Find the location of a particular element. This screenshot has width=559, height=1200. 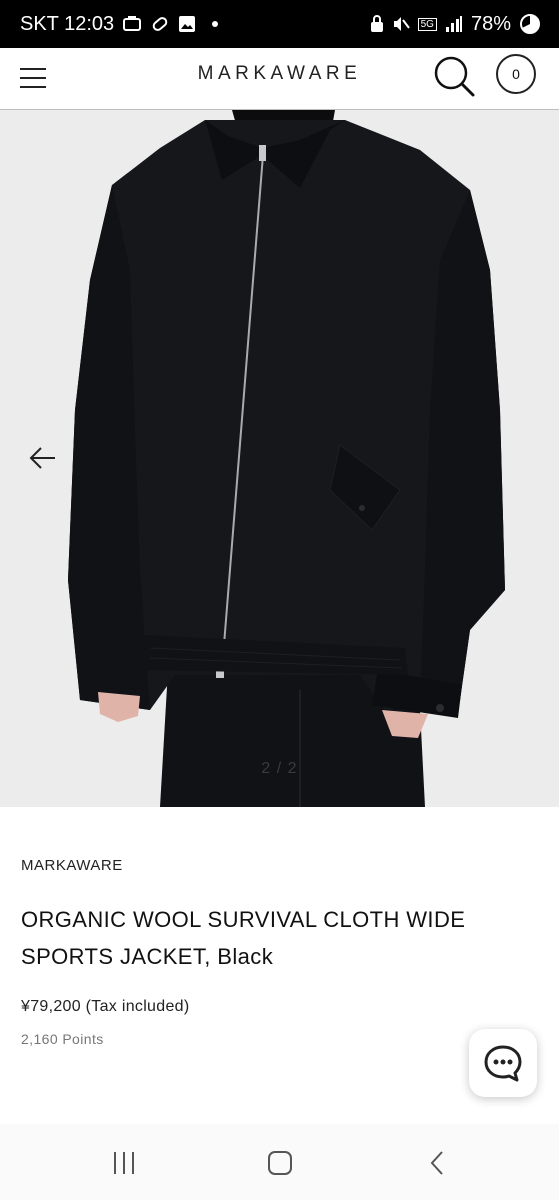

chat-button is located at coordinates (503, 1063).